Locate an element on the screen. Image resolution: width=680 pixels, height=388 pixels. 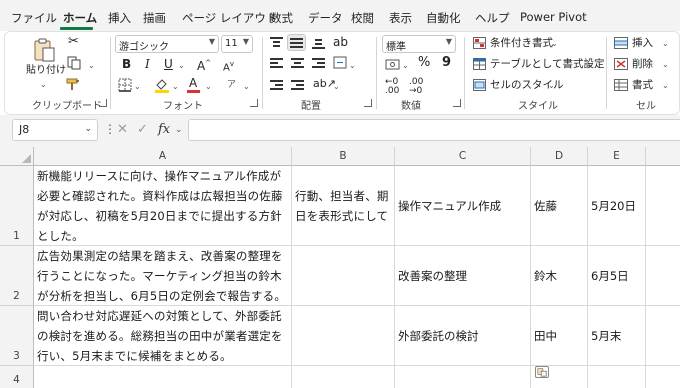
function-dropdown-icon: ⌄ is located at coordinates (179, 130).